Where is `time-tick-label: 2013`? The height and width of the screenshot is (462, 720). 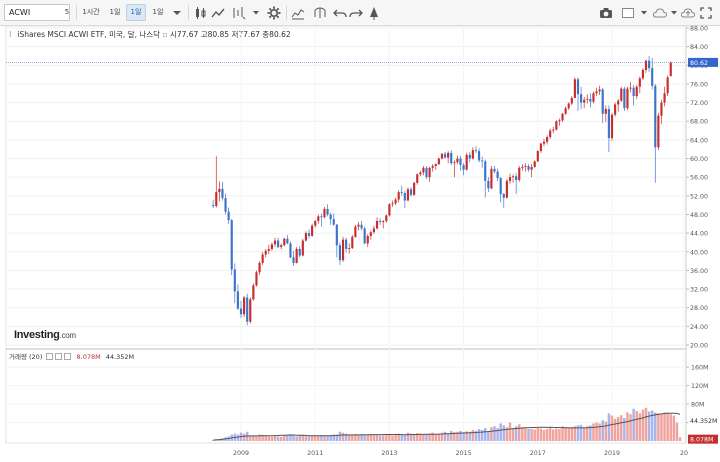
time-tick-label: 2013 is located at coordinates (389, 453).